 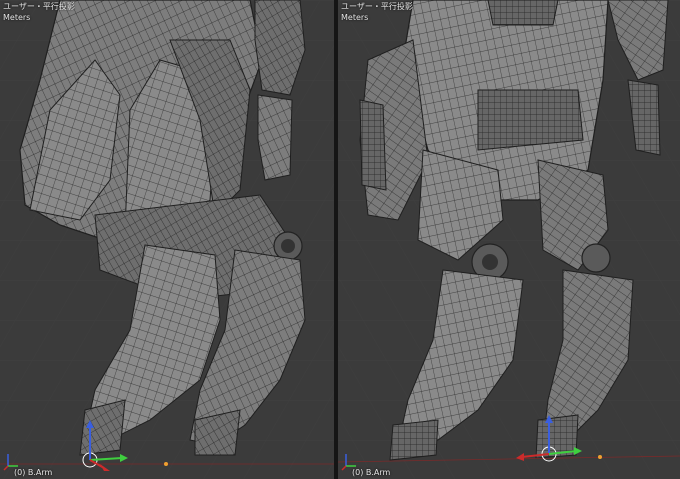 I want to click on right-knee-joint, so click(x=596, y=258).